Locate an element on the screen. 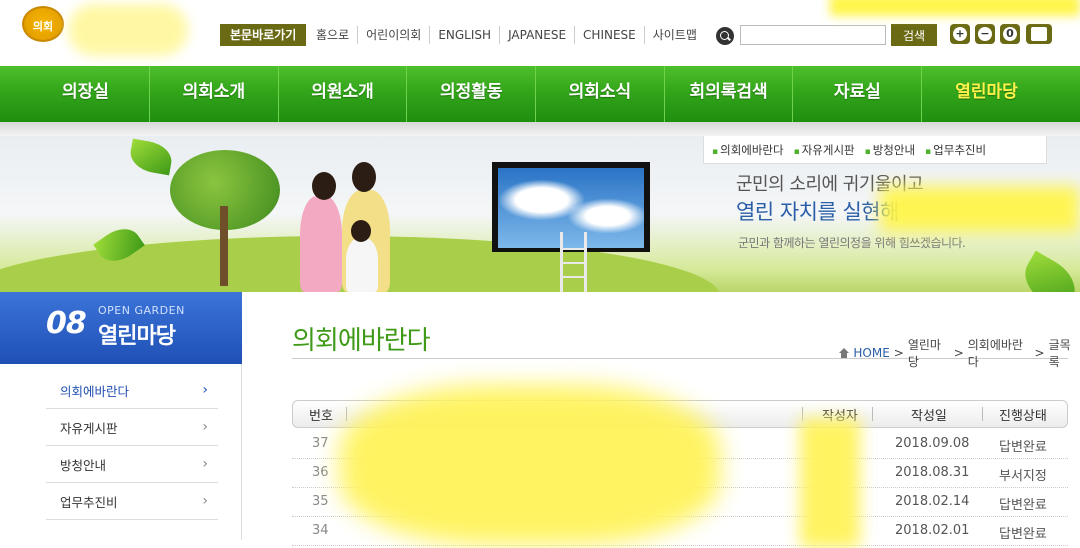 This screenshot has width=1080, height=548. sub-navigation: 의회에바란다 자유게시판 방청안내 업무추진비 is located at coordinates (875, 150).